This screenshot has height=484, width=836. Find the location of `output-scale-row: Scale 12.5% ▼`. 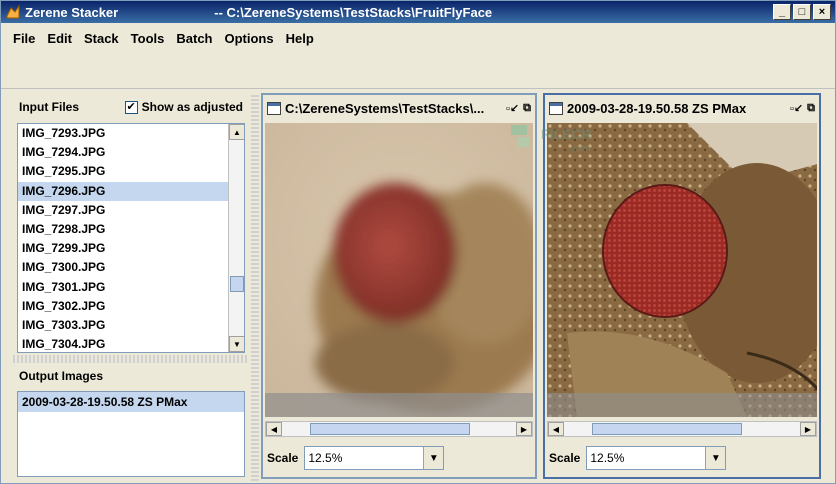

output-scale-row: Scale 12.5% ▼ is located at coordinates (638, 458).